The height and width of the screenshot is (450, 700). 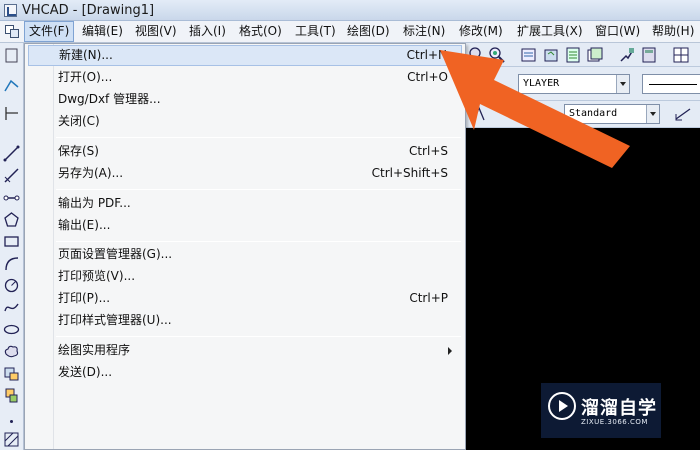 What do you see at coordinates (11, 55) in the screenshot?
I see `toolbar-handle-icon` at bounding box center [11, 55].